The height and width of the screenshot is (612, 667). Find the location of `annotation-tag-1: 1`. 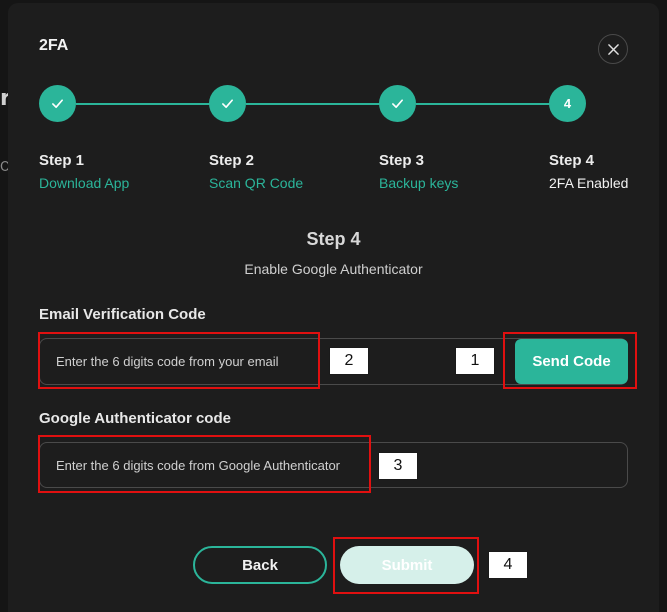

annotation-tag-1: 1 is located at coordinates (475, 361).